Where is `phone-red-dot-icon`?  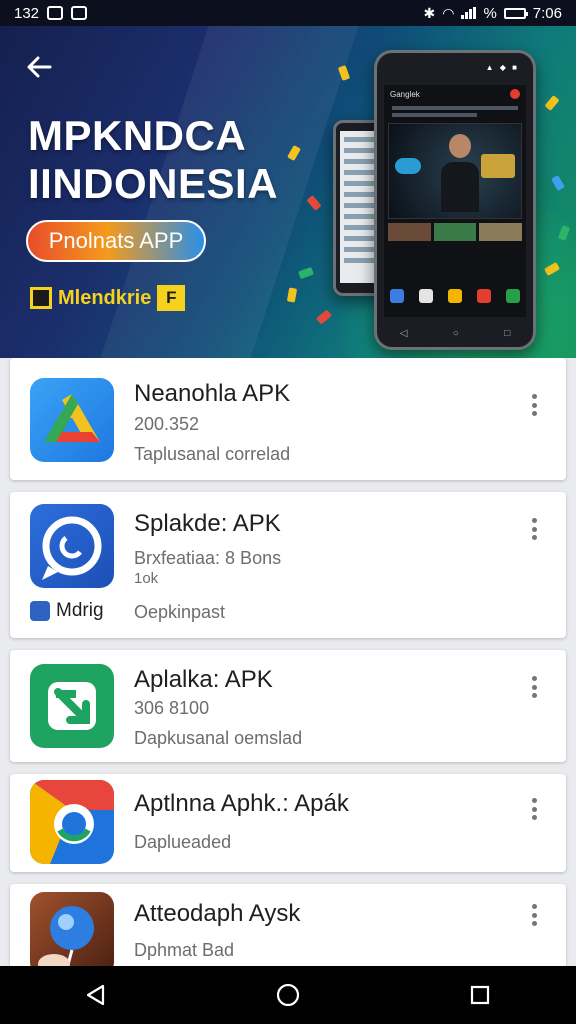 phone-red-dot-icon is located at coordinates (515, 94).